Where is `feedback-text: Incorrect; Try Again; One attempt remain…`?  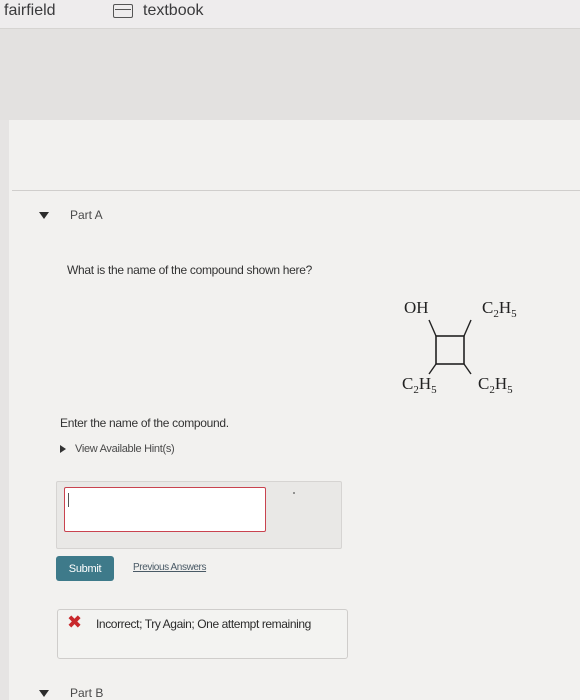
feedback-text: Incorrect; Try Again; One attempt remain… is located at coordinates (203, 624).